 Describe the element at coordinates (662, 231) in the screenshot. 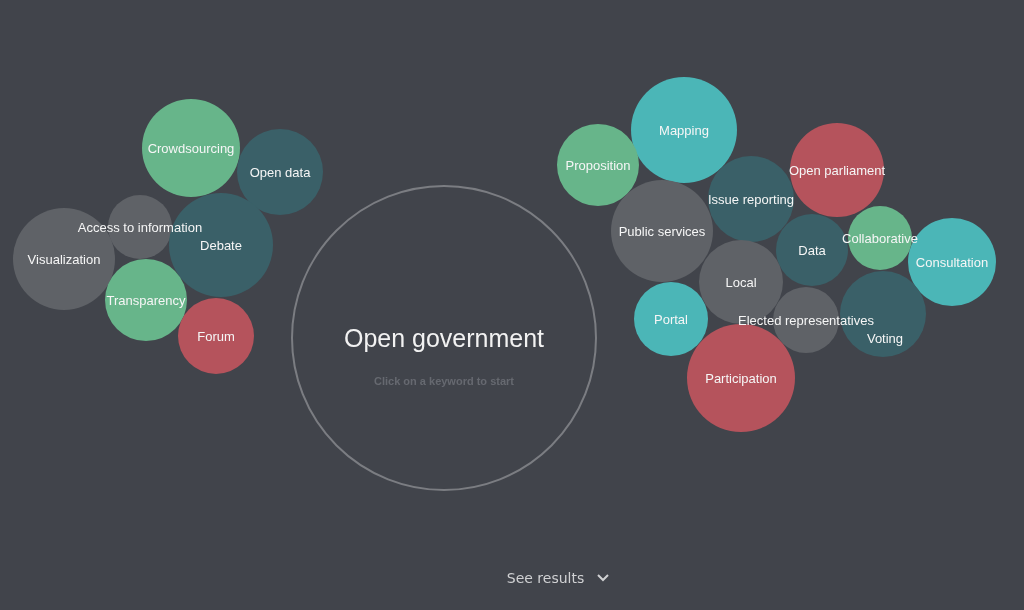

I see `keyword-label: Public services` at that location.